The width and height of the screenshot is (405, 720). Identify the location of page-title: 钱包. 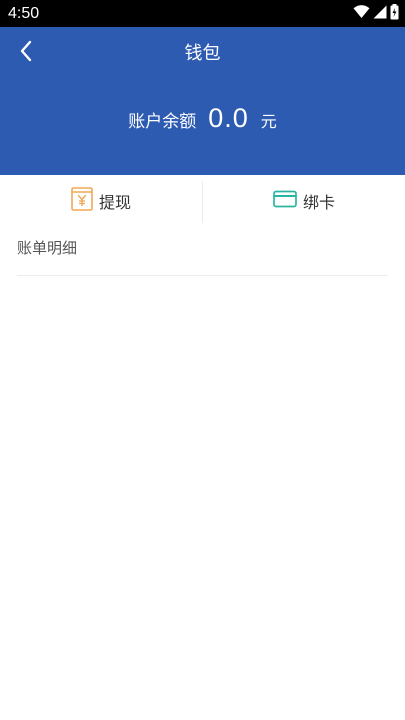
(202, 53).